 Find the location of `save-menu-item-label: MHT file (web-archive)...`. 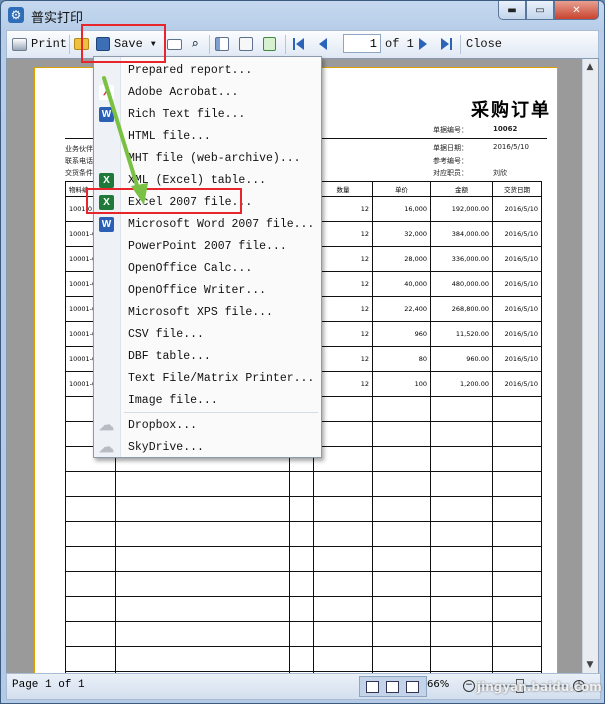

save-menu-item-label: MHT file (web-archive)... is located at coordinates (214, 158).